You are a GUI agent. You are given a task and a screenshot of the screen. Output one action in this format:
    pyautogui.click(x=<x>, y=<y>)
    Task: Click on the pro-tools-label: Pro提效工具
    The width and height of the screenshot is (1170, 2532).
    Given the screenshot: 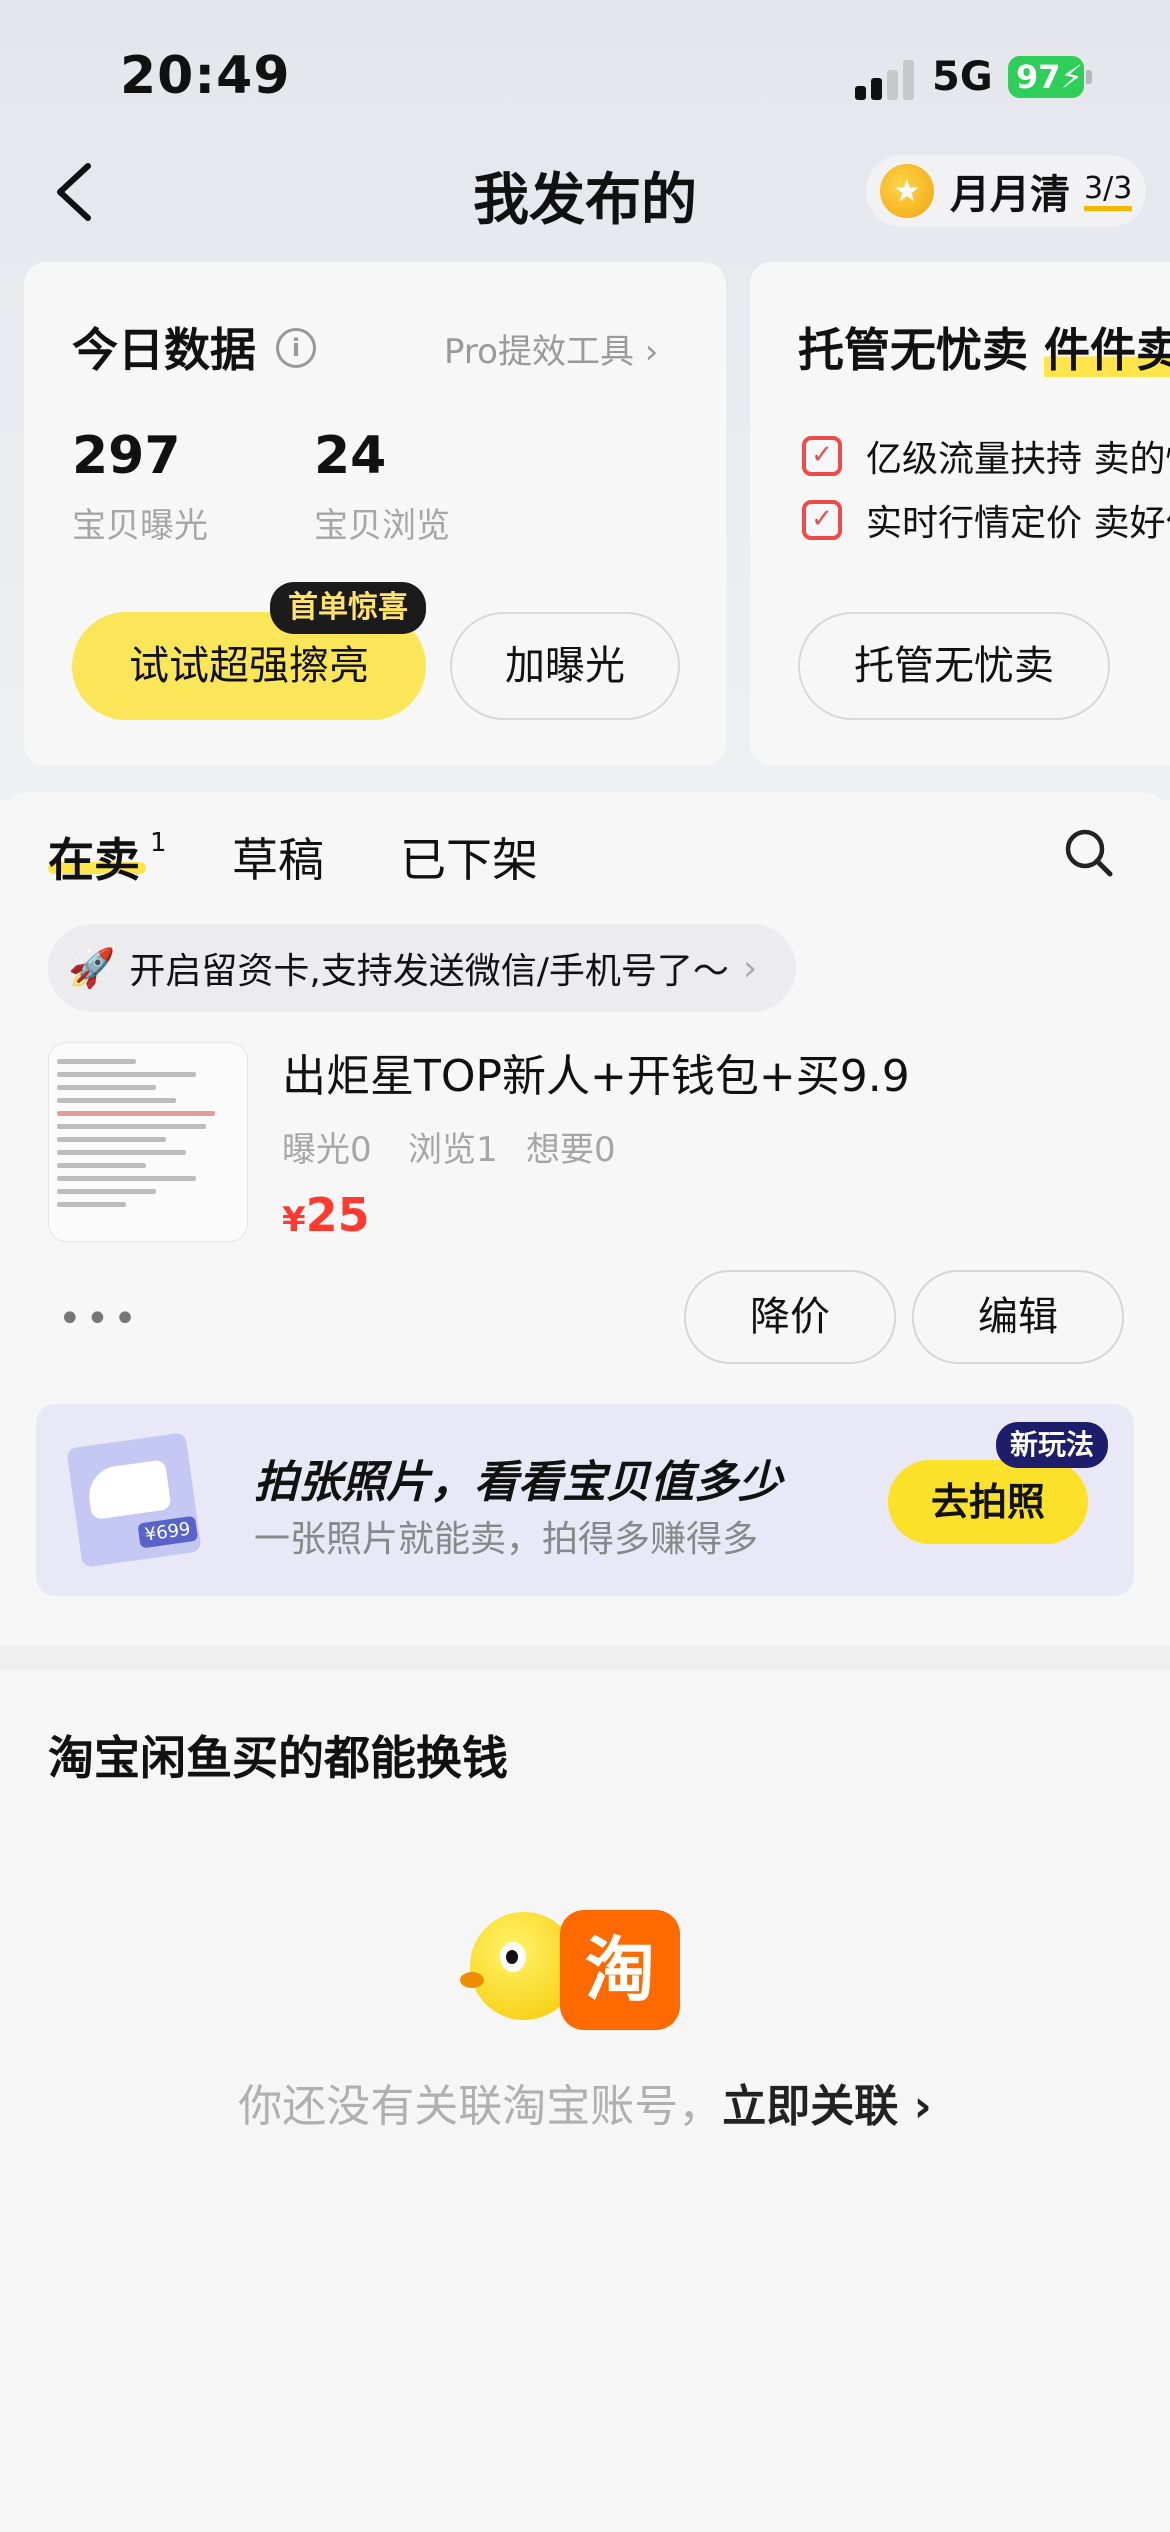 What is the action you would take?
    pyautogui.click(x=539, y=352)
    